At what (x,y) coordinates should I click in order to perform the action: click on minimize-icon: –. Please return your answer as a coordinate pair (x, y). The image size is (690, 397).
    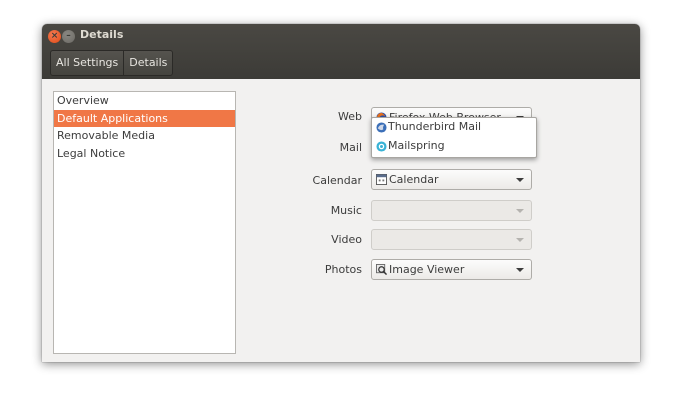
    Looking at the image, I should click on (68, 36).